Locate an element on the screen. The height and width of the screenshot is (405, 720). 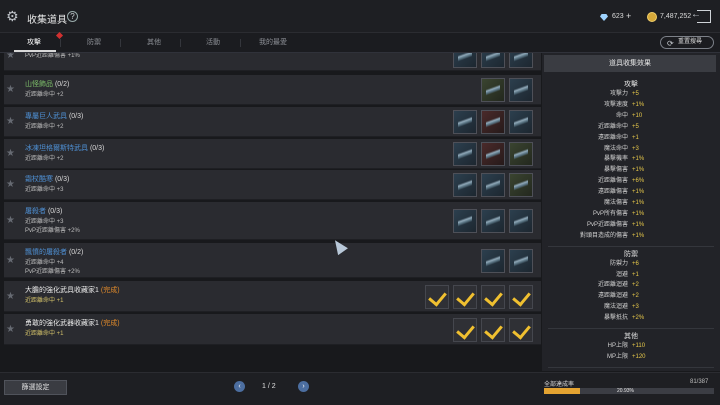
effect-stat: 防禦力 +6 is located at coordinates (624, 263).